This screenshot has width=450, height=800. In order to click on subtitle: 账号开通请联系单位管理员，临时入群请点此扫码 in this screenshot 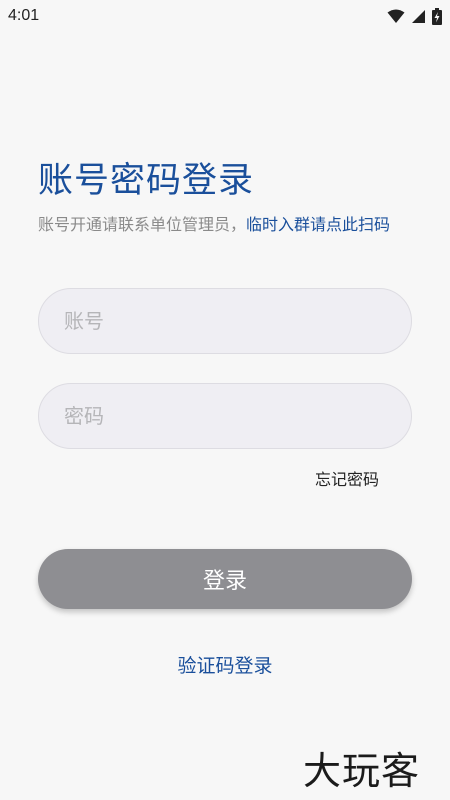, I will do `click(214, 223)`.